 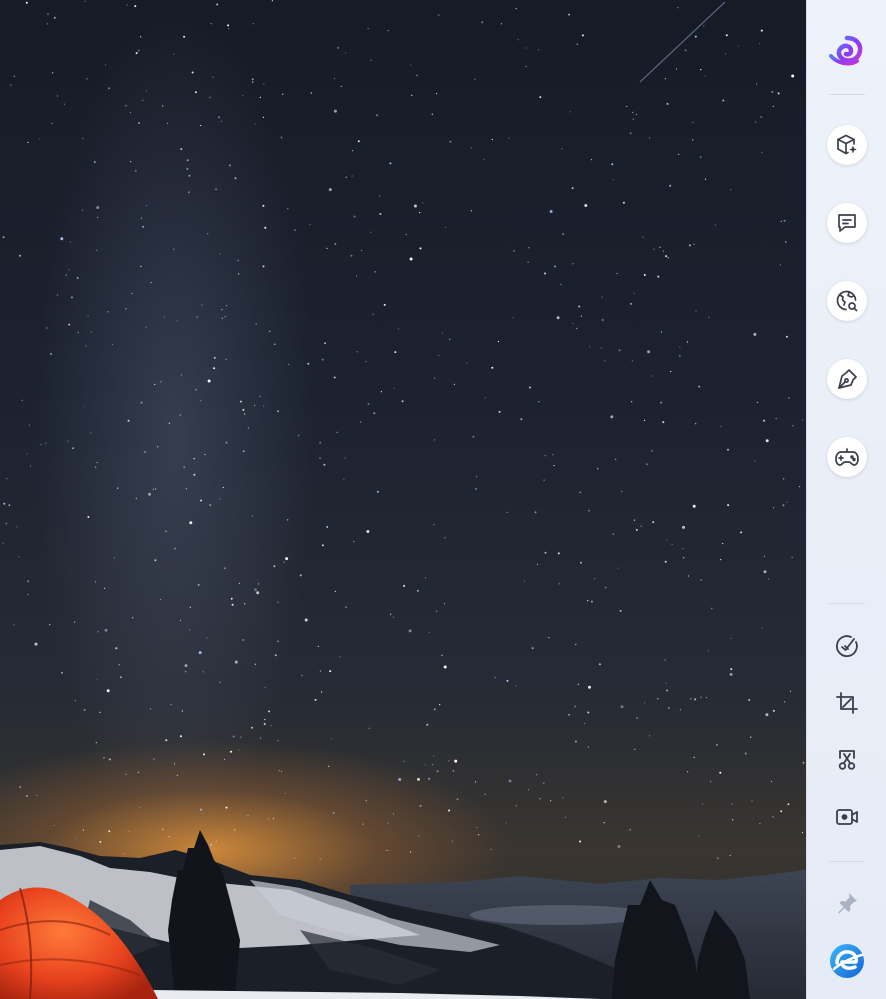 What do you see at coordinates (847, 760) in the screenshot?
I see `toolbar-tool-screenshot-cut` at bounding box center [847, 760].